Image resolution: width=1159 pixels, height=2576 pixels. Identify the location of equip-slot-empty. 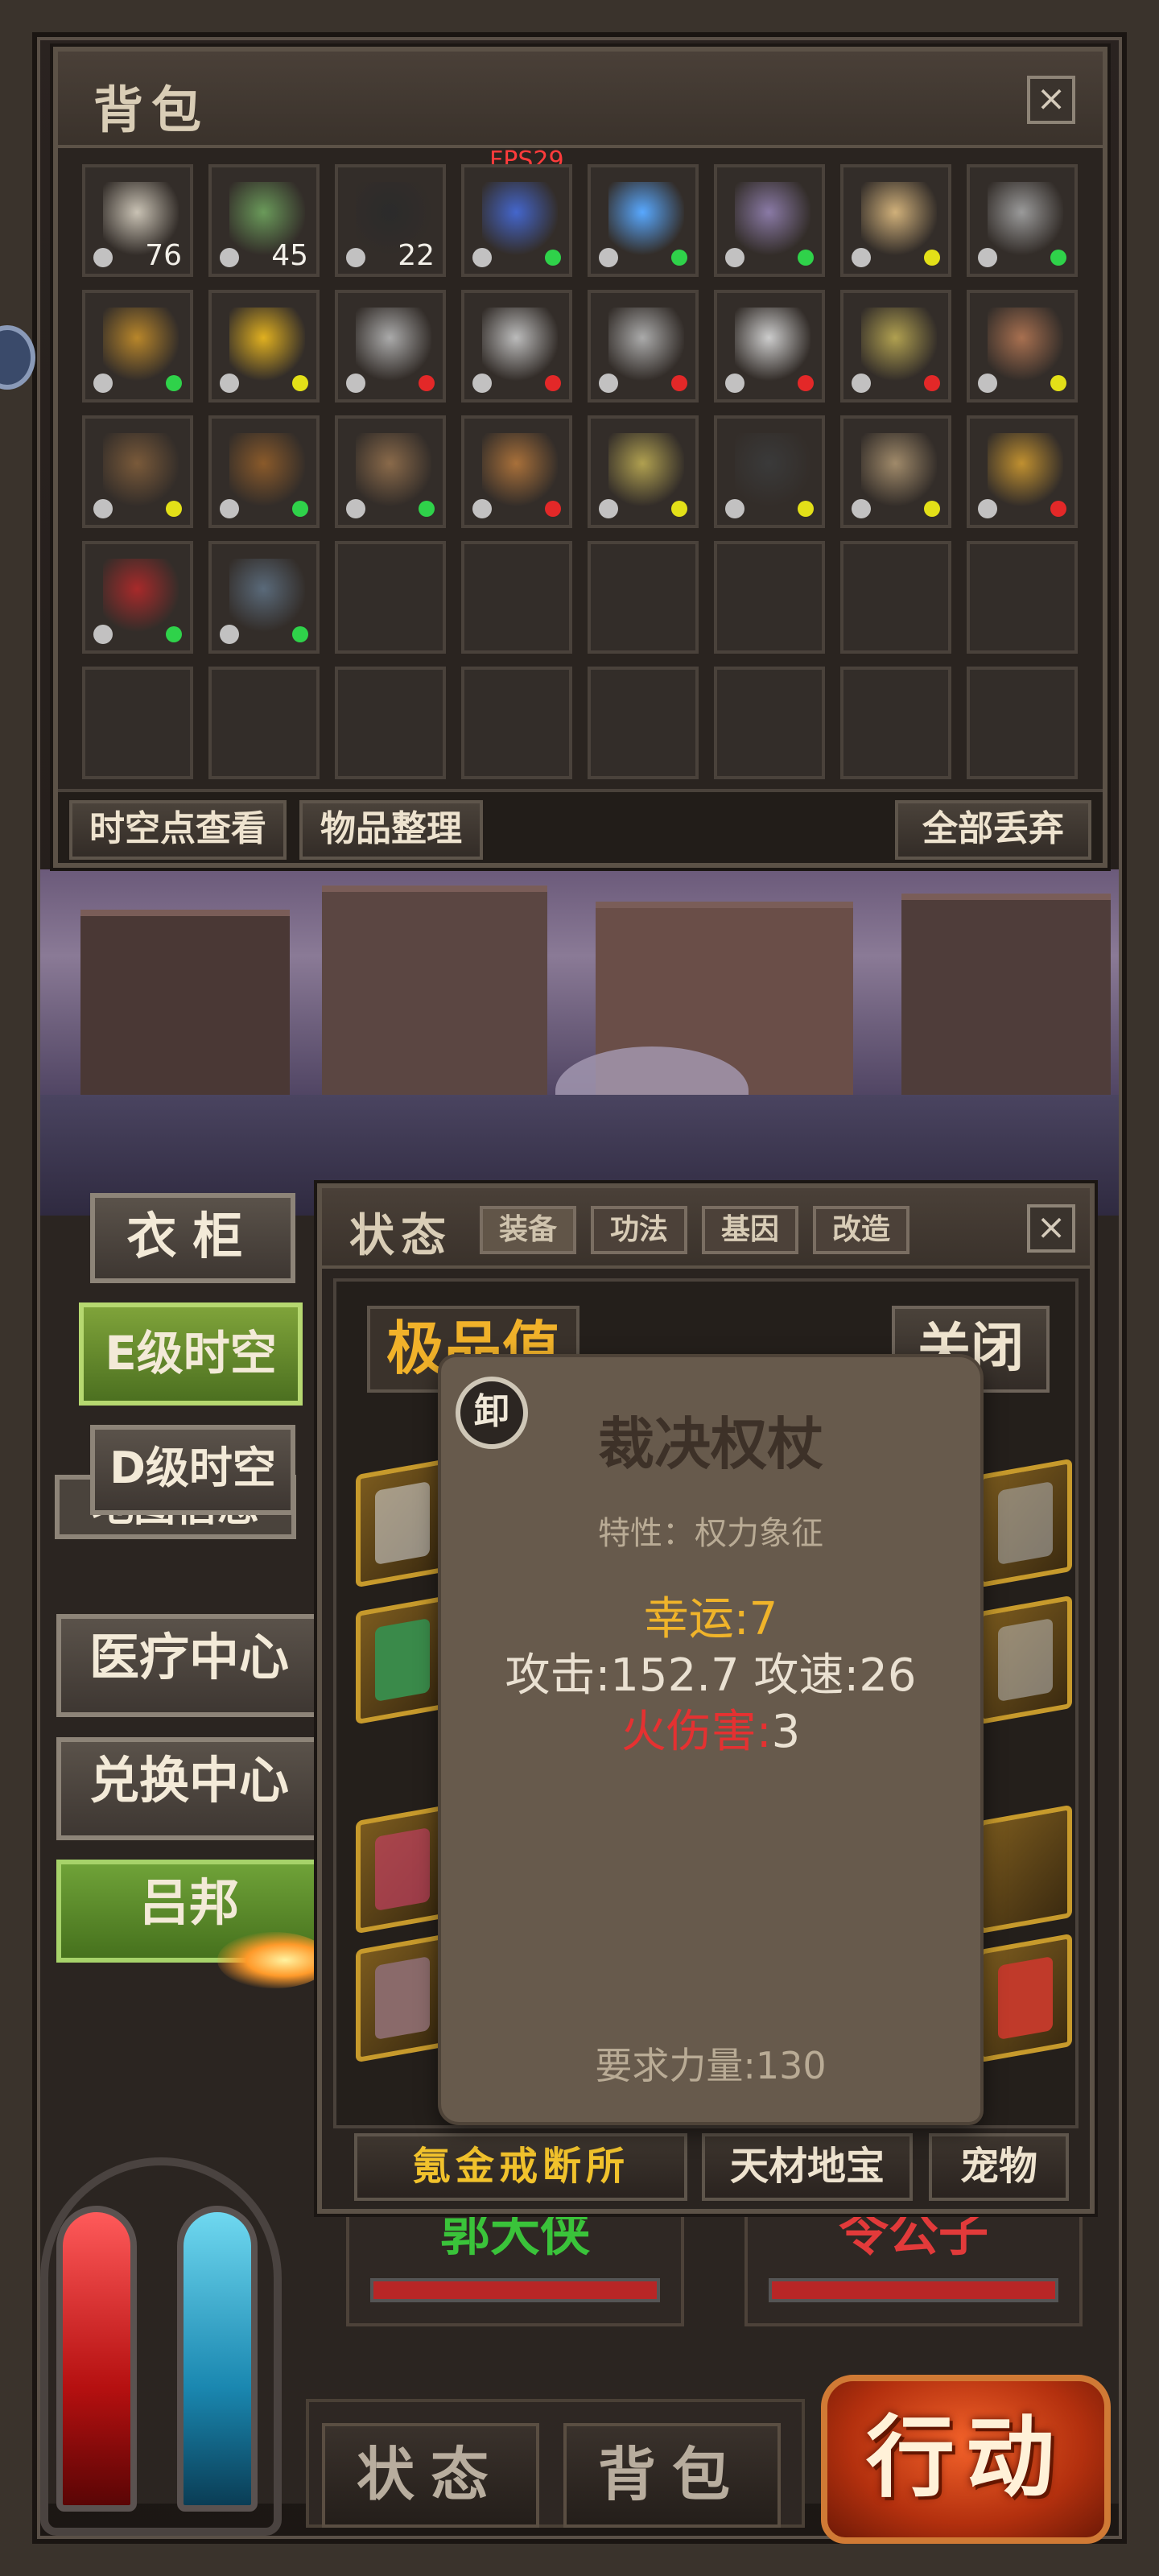
(1025, 1869).